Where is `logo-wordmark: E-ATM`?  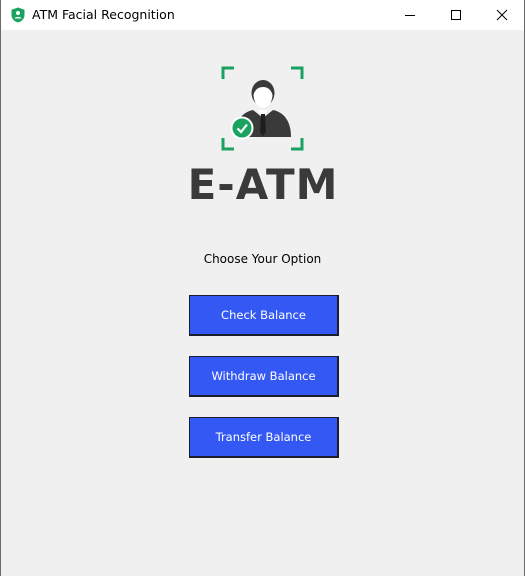 logo-wordmark: E-ATM is located at coordinates (263, 183).